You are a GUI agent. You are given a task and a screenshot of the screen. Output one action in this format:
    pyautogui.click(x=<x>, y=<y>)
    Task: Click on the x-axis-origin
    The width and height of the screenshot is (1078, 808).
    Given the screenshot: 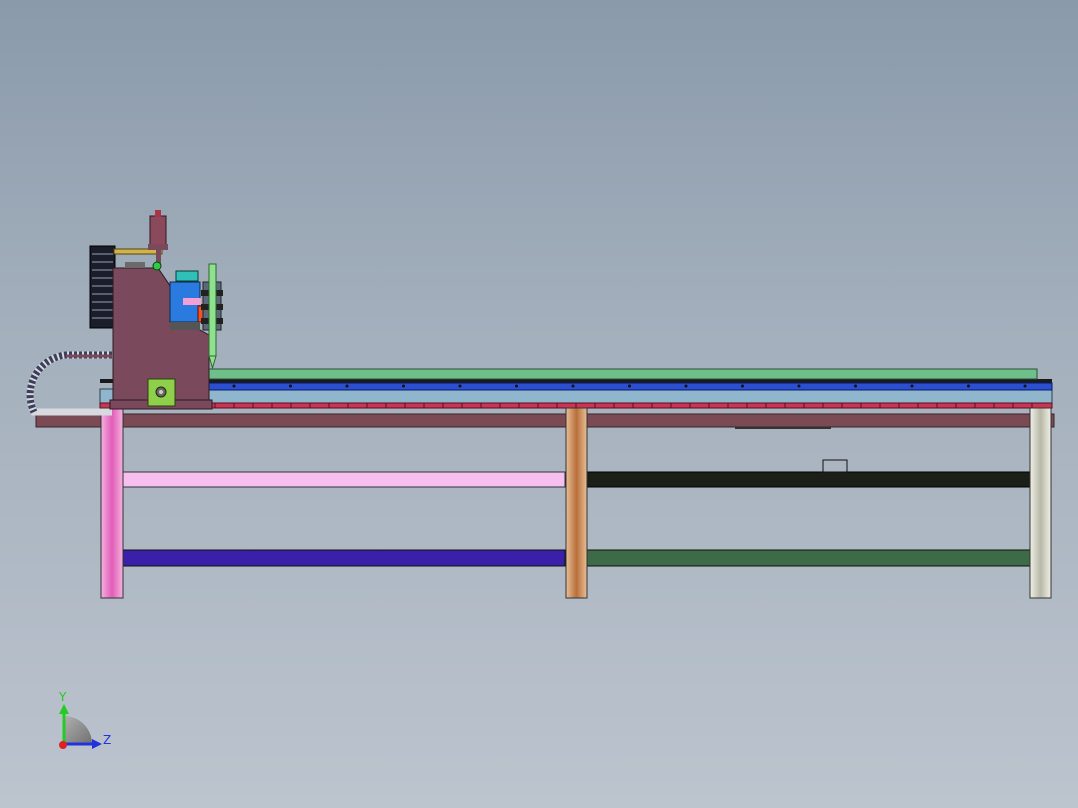 What is the action you would take?
    pyautogui.click(x=63, y=745)
    